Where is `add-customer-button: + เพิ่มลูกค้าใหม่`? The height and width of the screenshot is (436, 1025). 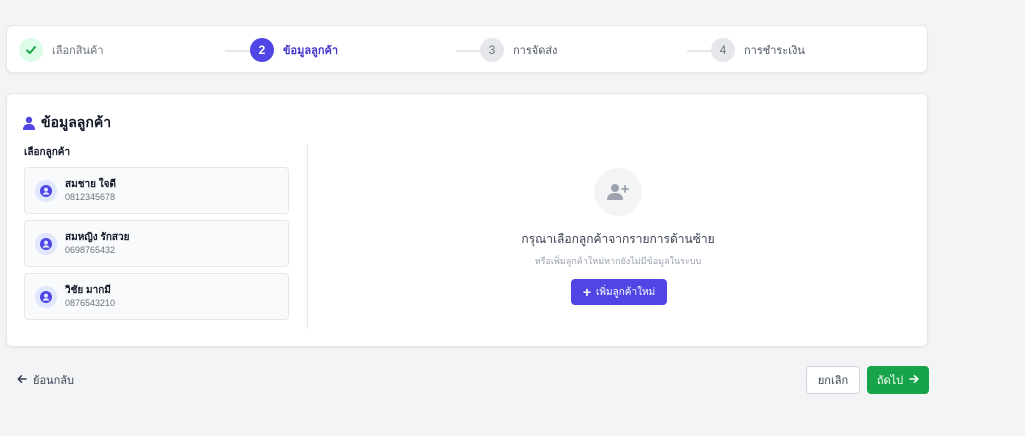 add-customer-button: + เพิ่มลูกค้าใหม่ is located at coordinates (619, 292).